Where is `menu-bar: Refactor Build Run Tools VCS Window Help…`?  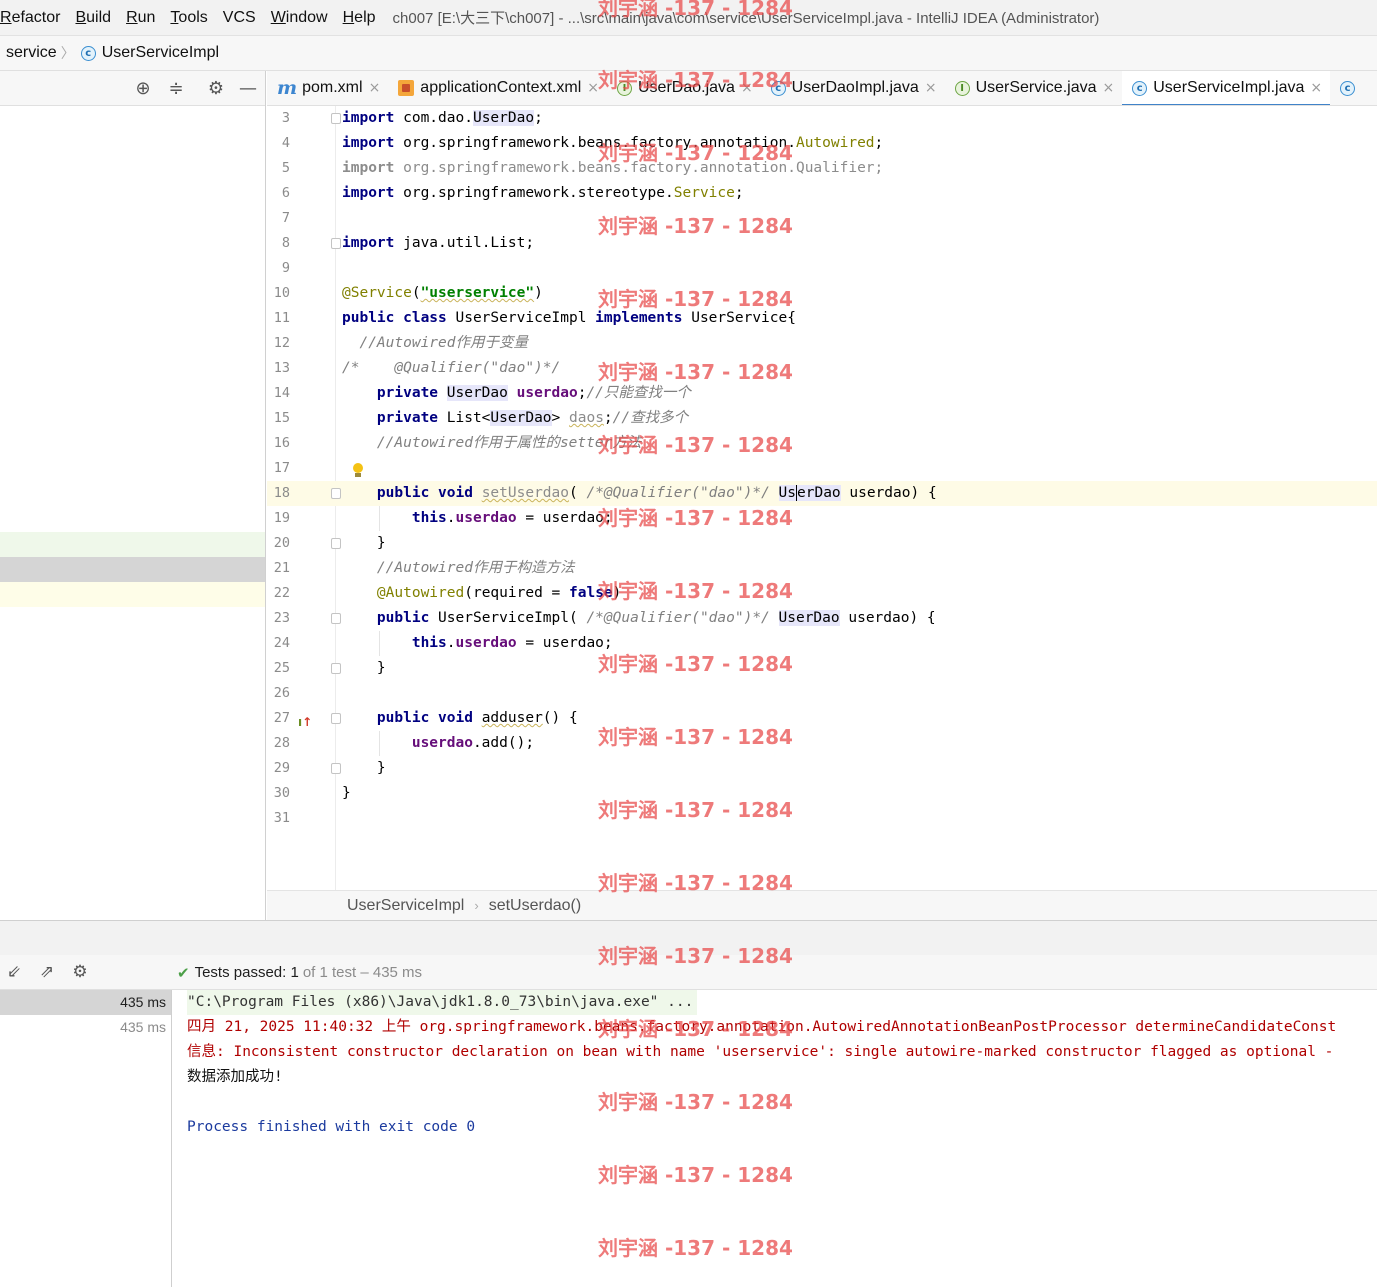 menu-bar: Refactor Build Run Tools VCS Window Help… is located at coordinates (688, 18).